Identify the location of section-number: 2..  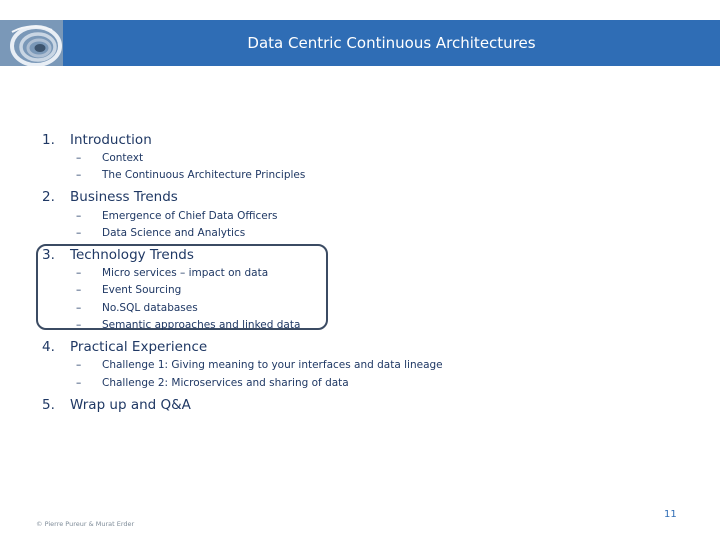
(48, 197).